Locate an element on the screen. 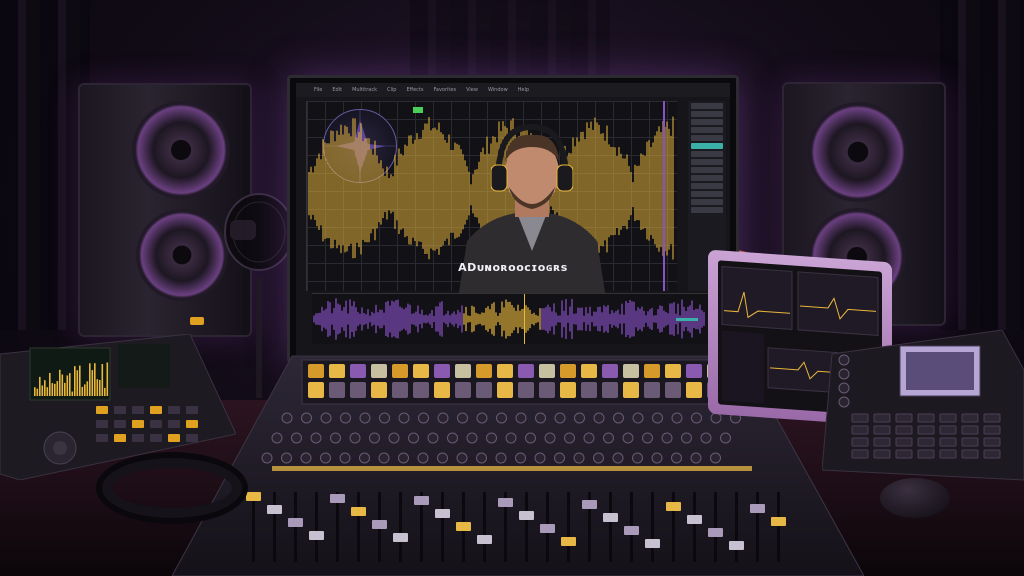 The height and width of the screenshot is (576, 1024). menu-window: Window is located at coordinates (498, 90).